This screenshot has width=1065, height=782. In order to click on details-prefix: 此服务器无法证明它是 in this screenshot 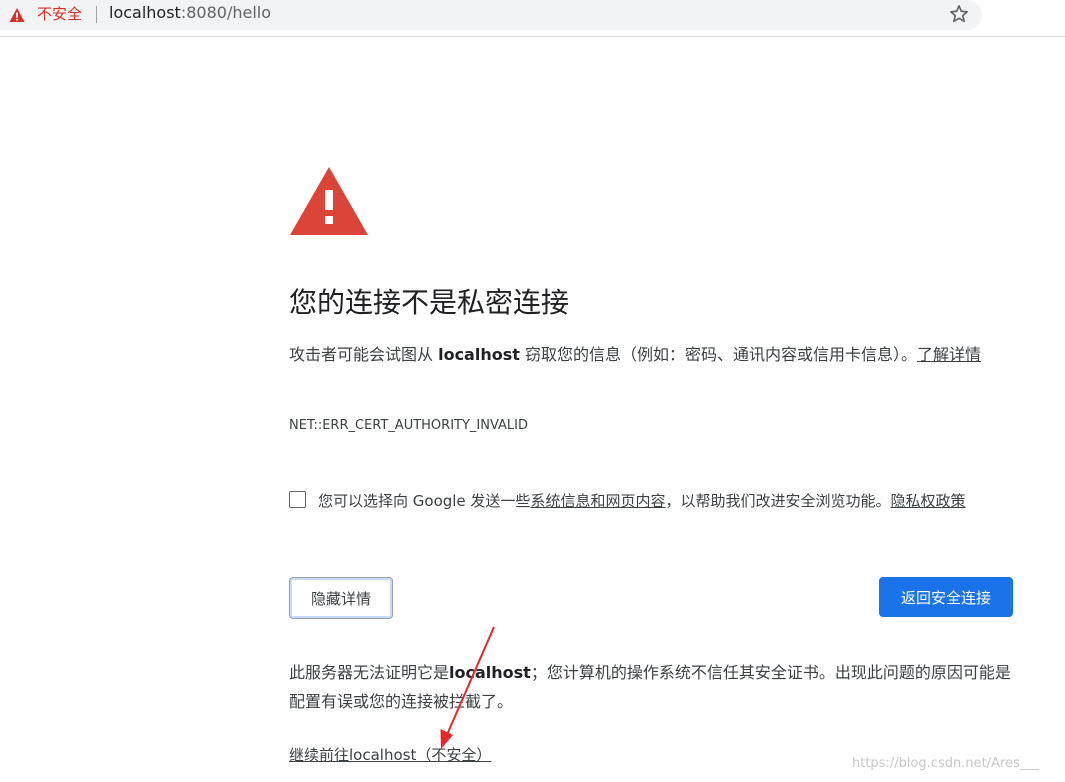, I will do `click(369, 672)`.